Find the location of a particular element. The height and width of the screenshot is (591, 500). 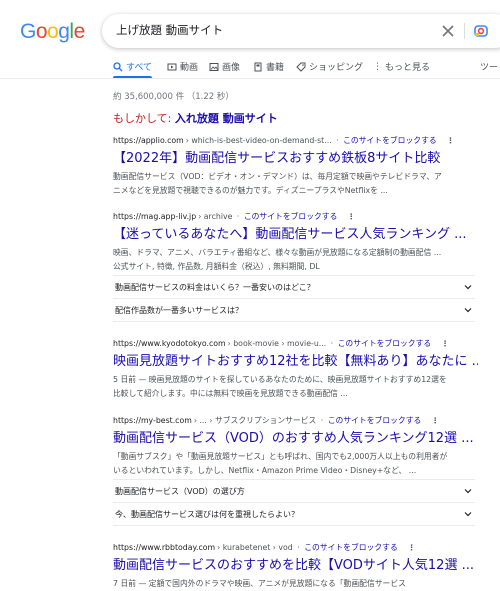

faq-item: 今、動画配信サービス選びは何を重視したらよい？ is located at coordinates (294, 514).